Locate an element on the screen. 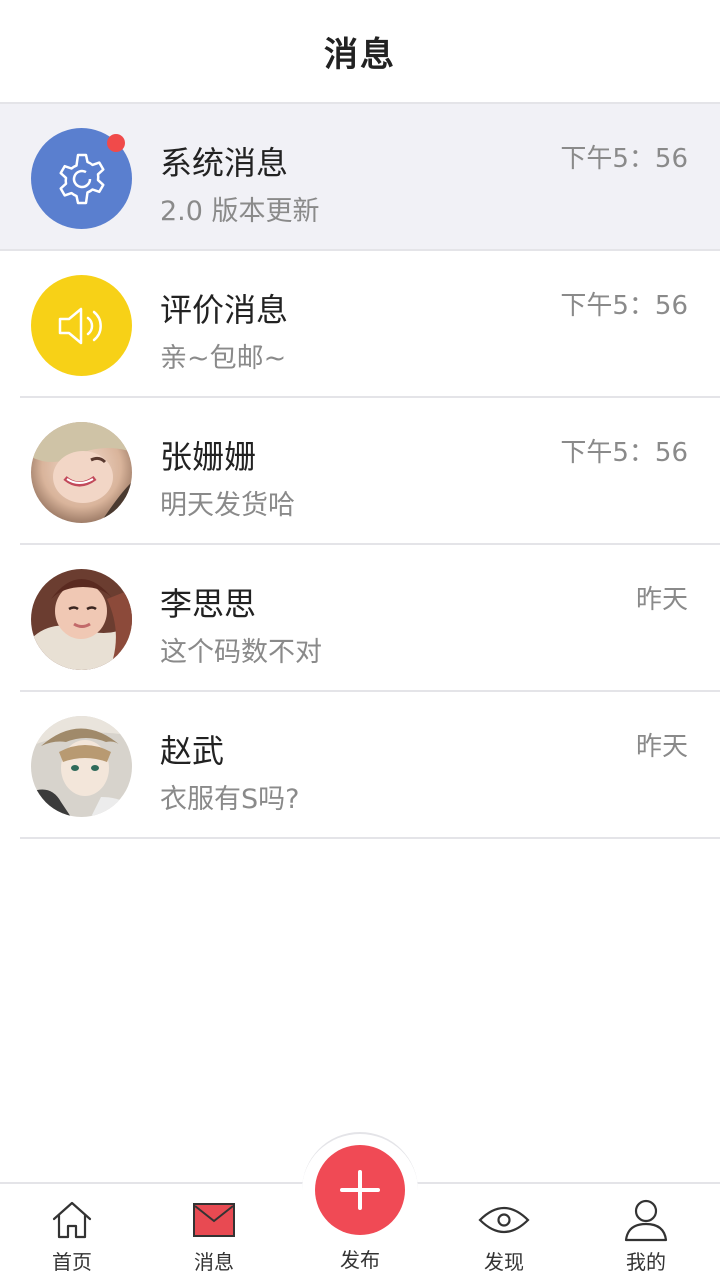 This screenshot has width=720, height=1280. unread-badge is located at coordinates (116, 143).